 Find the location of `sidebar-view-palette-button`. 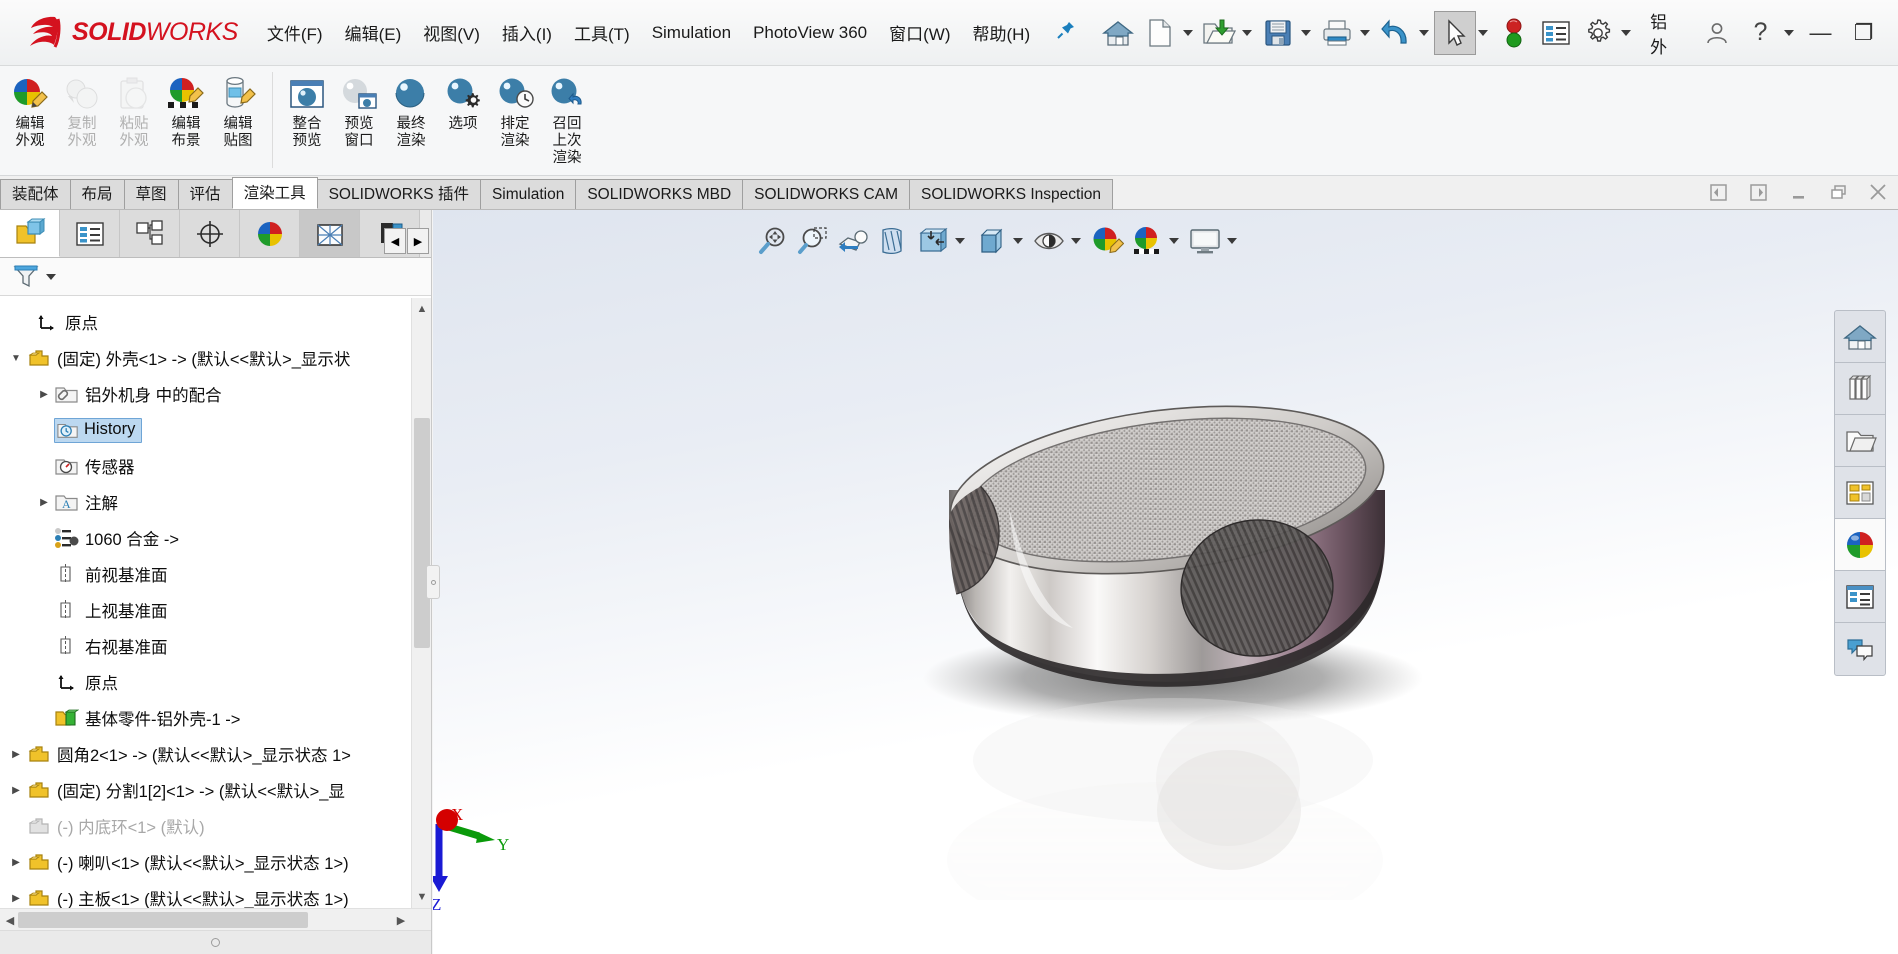

sidebar-view-palette-button is located at coordinates (1860, 493).